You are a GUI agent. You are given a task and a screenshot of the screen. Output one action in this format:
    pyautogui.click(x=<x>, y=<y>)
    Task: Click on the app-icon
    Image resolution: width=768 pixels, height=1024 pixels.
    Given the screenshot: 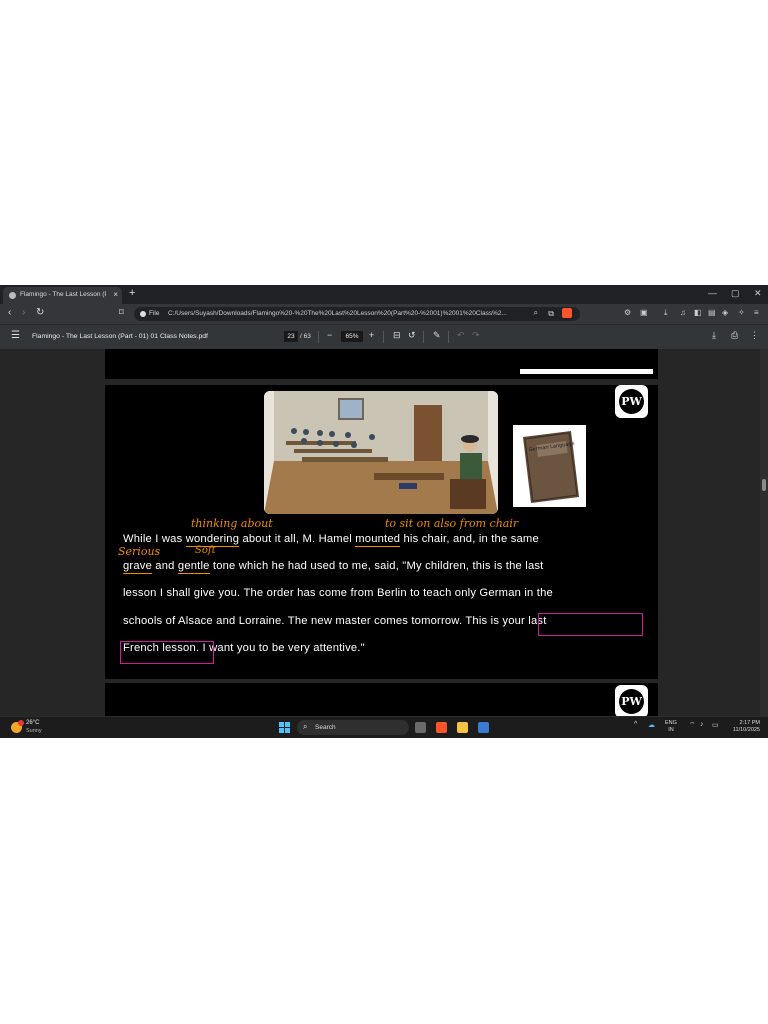 What is the action you would take?
    pyautogui.click(x=483, y=727)
    